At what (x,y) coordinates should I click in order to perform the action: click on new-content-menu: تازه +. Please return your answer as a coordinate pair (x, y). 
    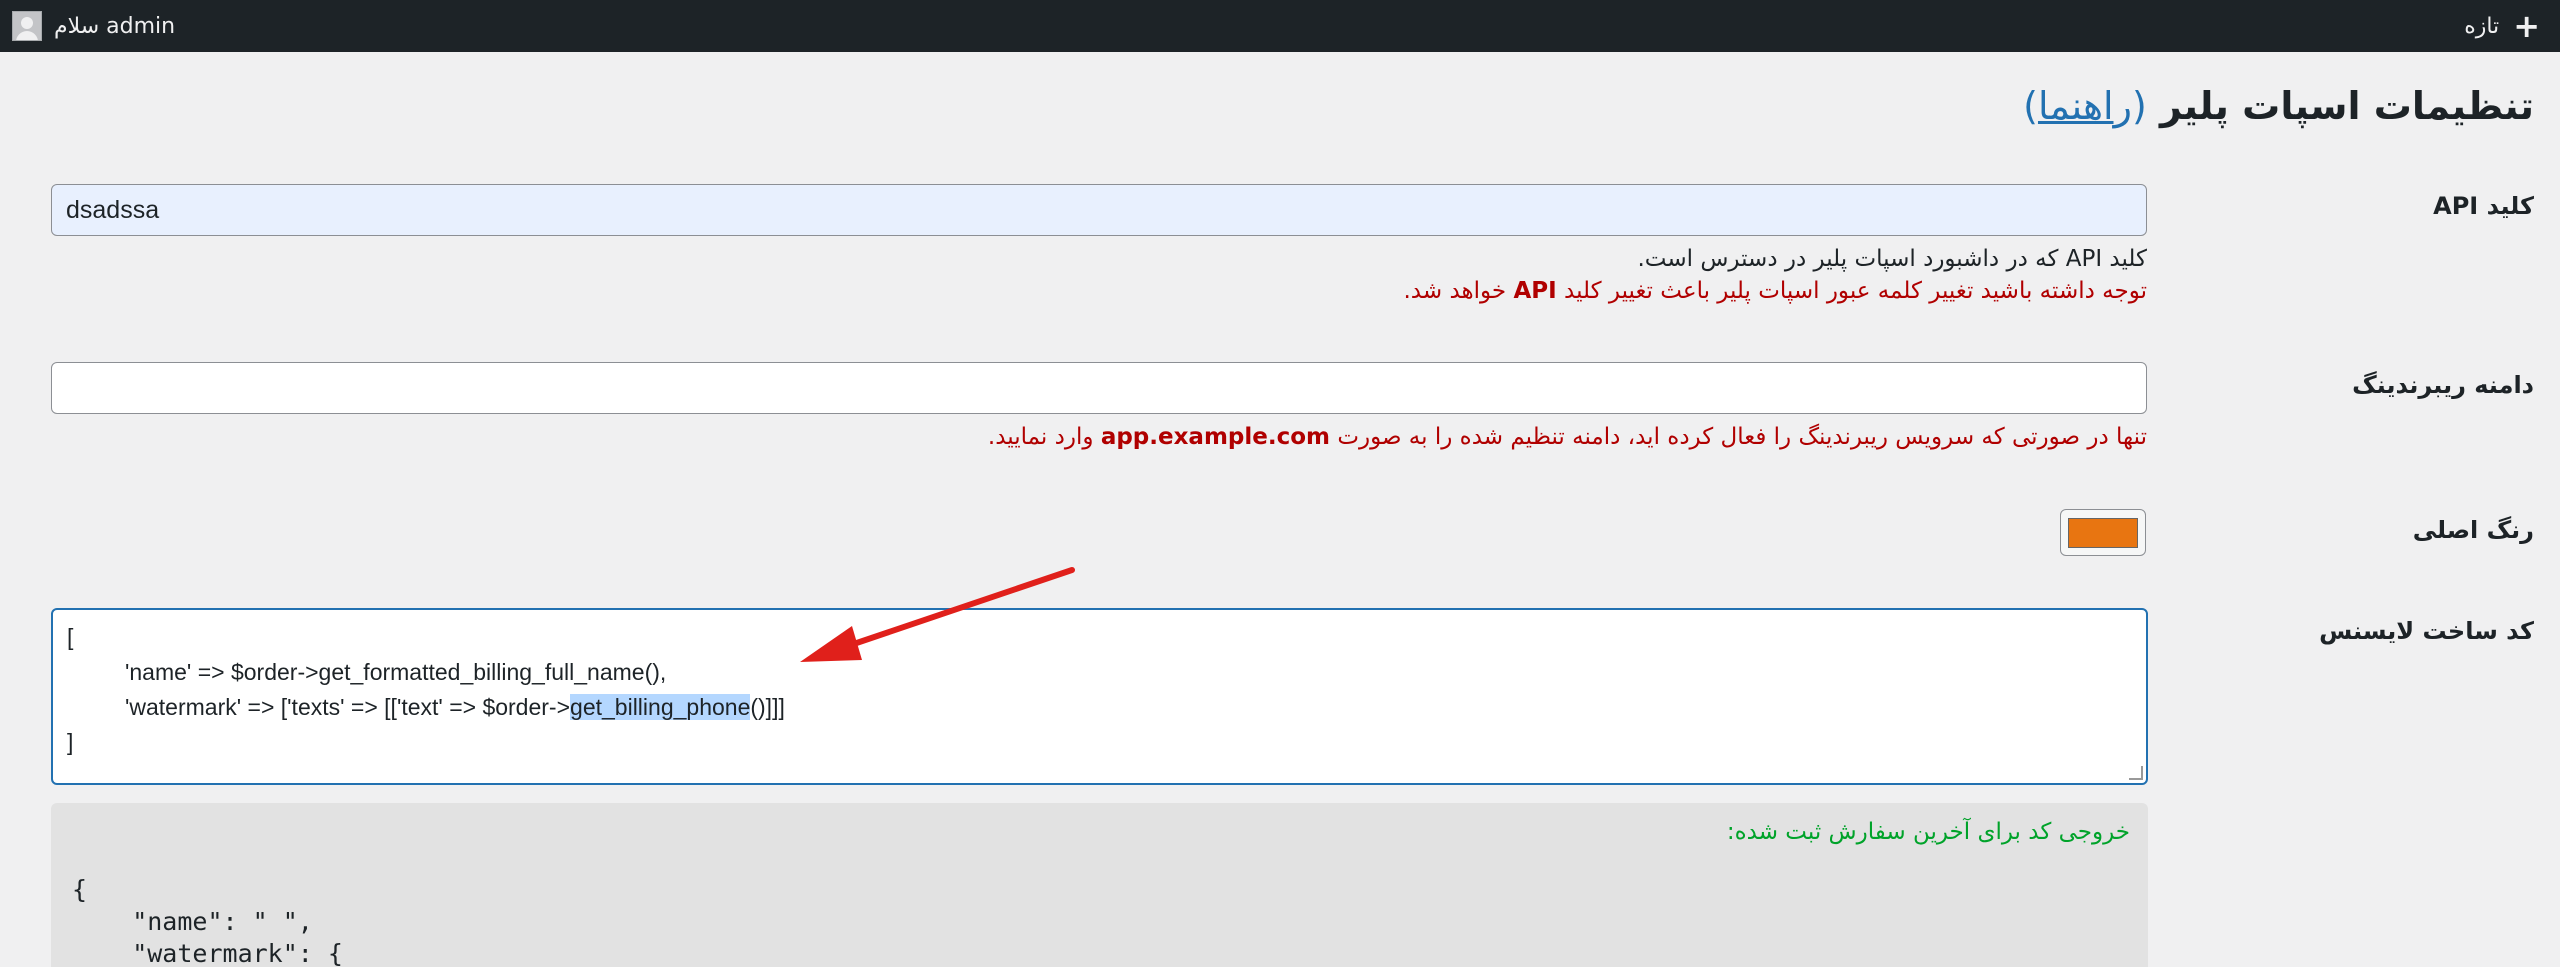
    Looking at the image, I should click on (2502, 26).